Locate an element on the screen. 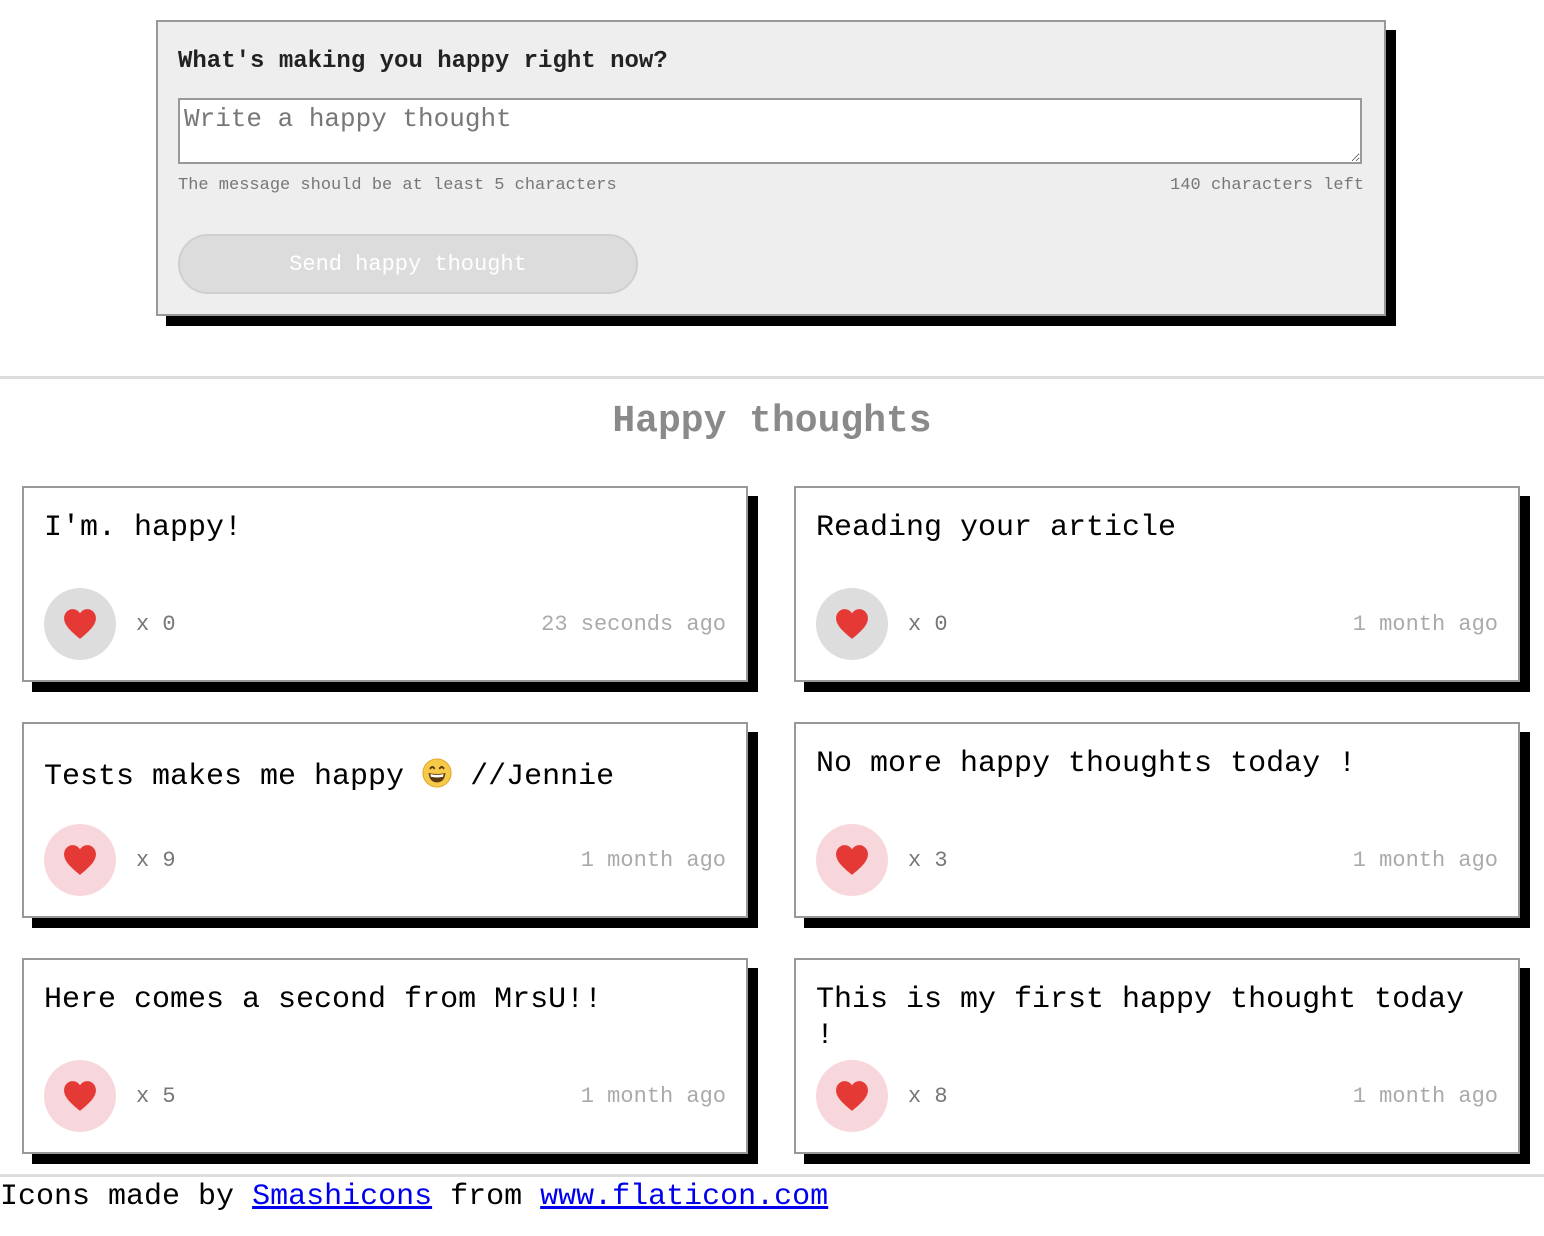 This screenshot has width=1544, height=1236. grinning-face-icon is located at coordinates (437, 773).